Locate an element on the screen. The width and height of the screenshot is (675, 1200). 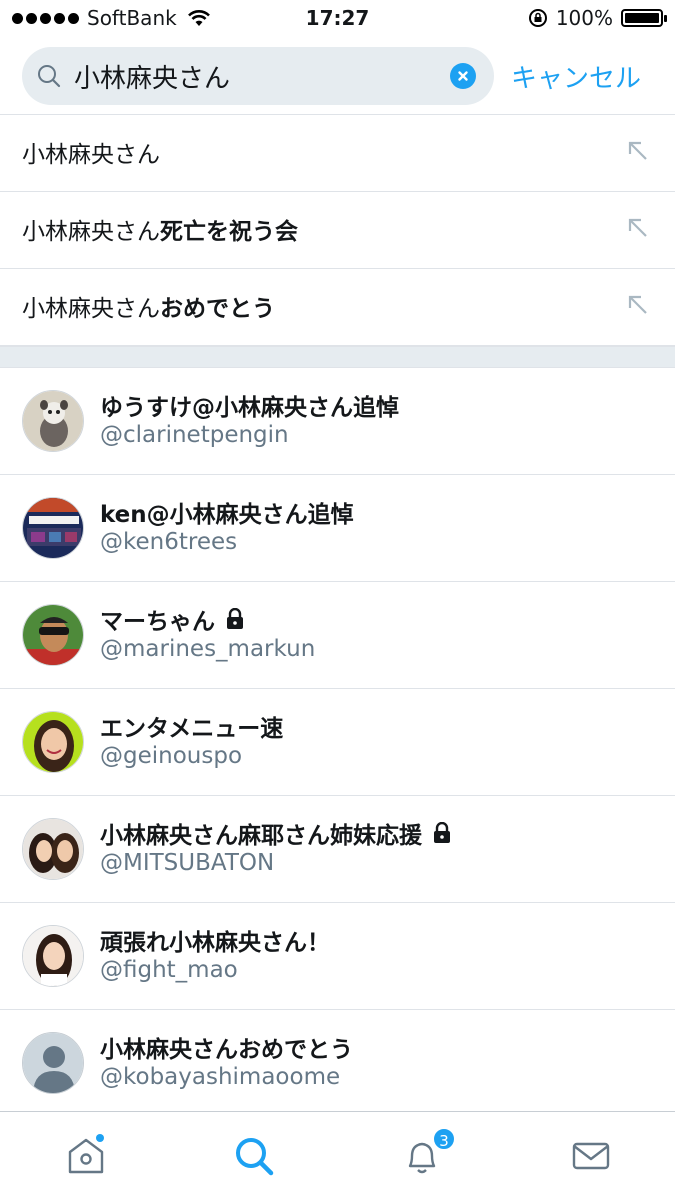
user-result-item: 小林麻央さんおめでとう @kobayashimaoome is located at coordinates (337, 1062).